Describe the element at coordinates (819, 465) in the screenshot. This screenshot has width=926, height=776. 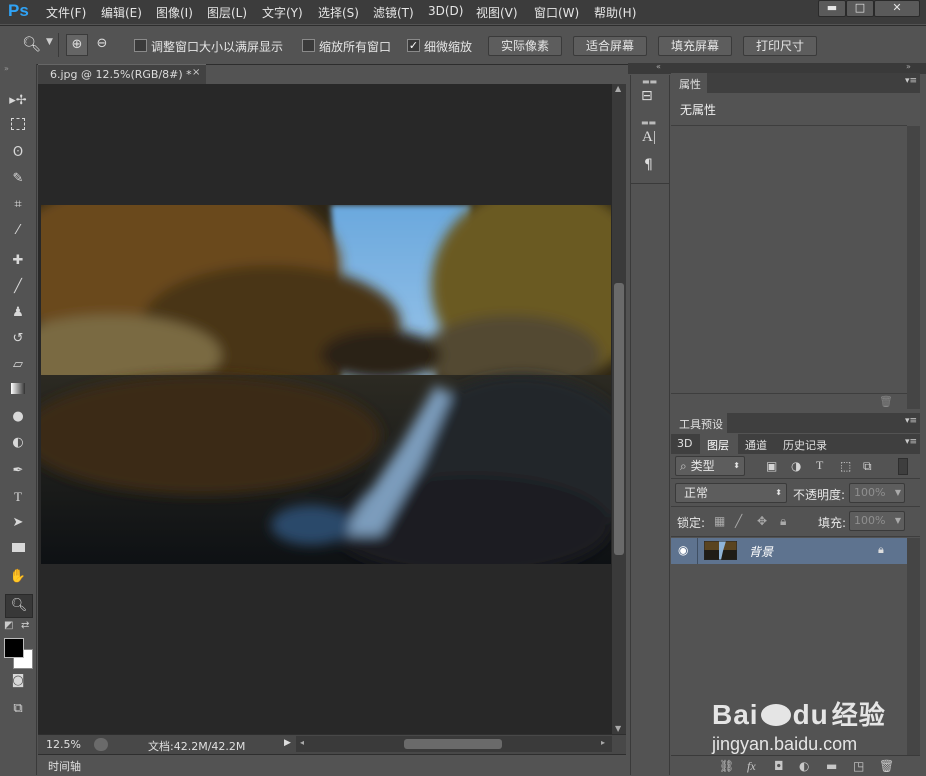
I see `filter-type-icon: T` at that location.